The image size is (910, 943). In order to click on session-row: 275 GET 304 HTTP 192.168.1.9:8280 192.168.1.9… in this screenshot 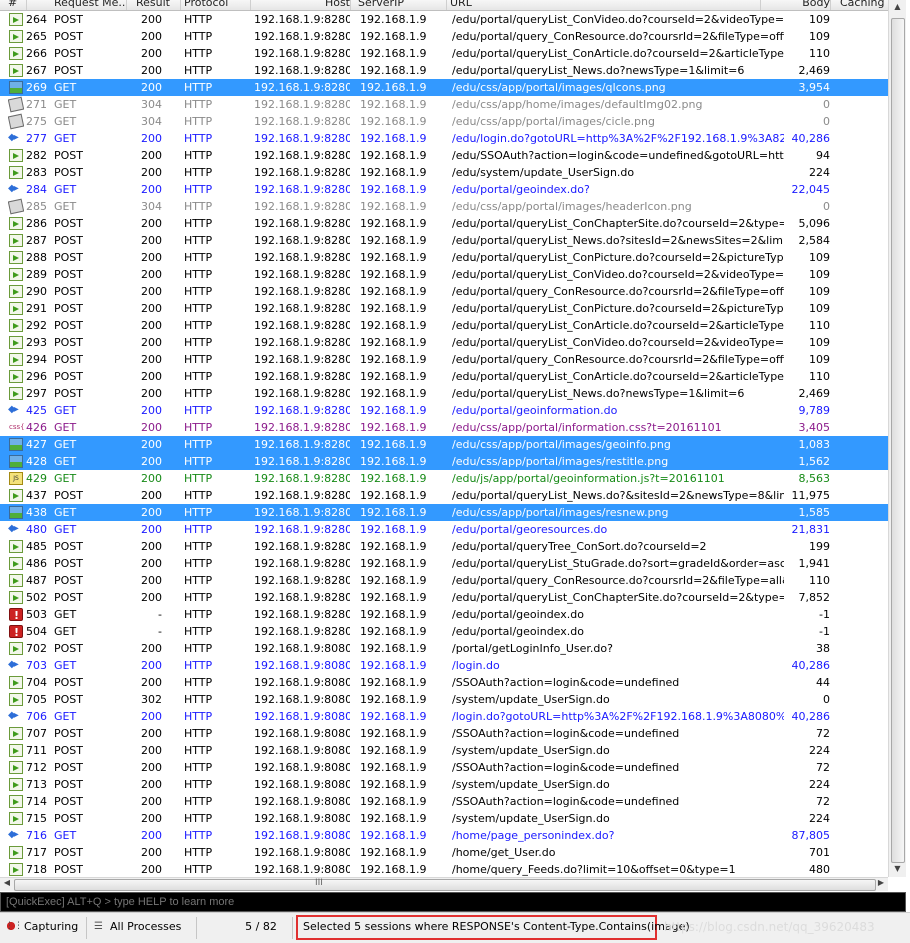, I will do `click(444, 121)`.